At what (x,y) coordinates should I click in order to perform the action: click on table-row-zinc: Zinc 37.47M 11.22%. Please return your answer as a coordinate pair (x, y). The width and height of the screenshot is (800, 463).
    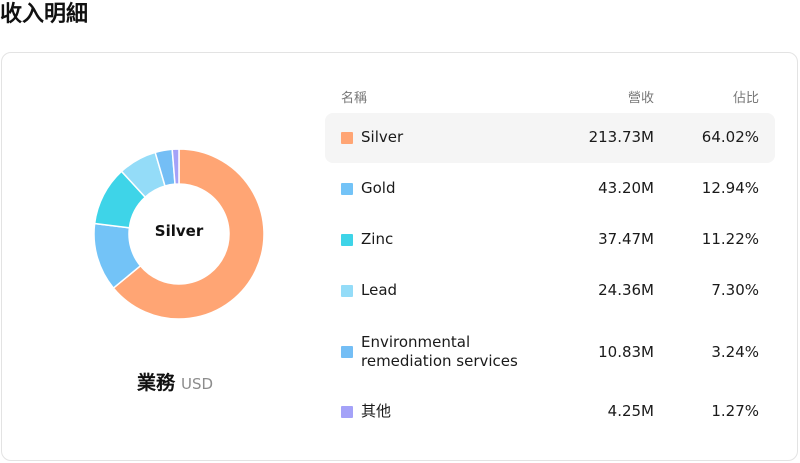
    Looking at the image, I should click on (550, 240).